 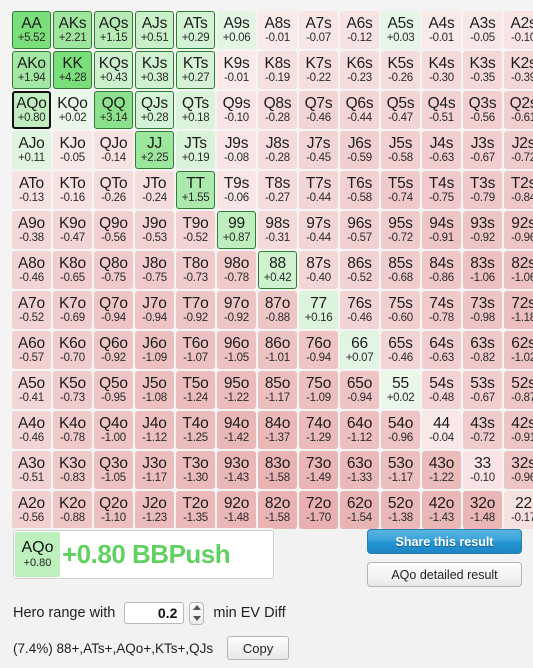 I want to click on hand-cell-K9s: K9s -0.01, so click(x=236, y=70).